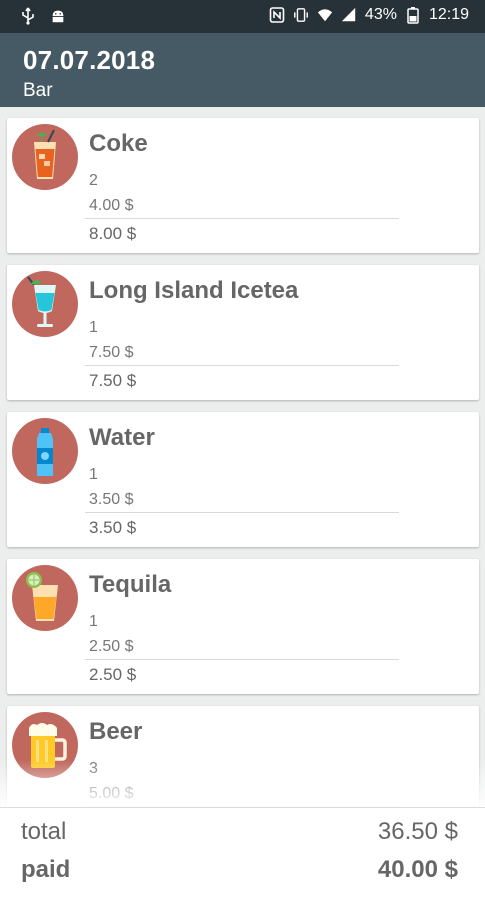 This screenshot has height=900, width=485. Describe the element at coordinates (194, 290) in the screenshot. I see `item-name: Long Island Icetea` at that location.